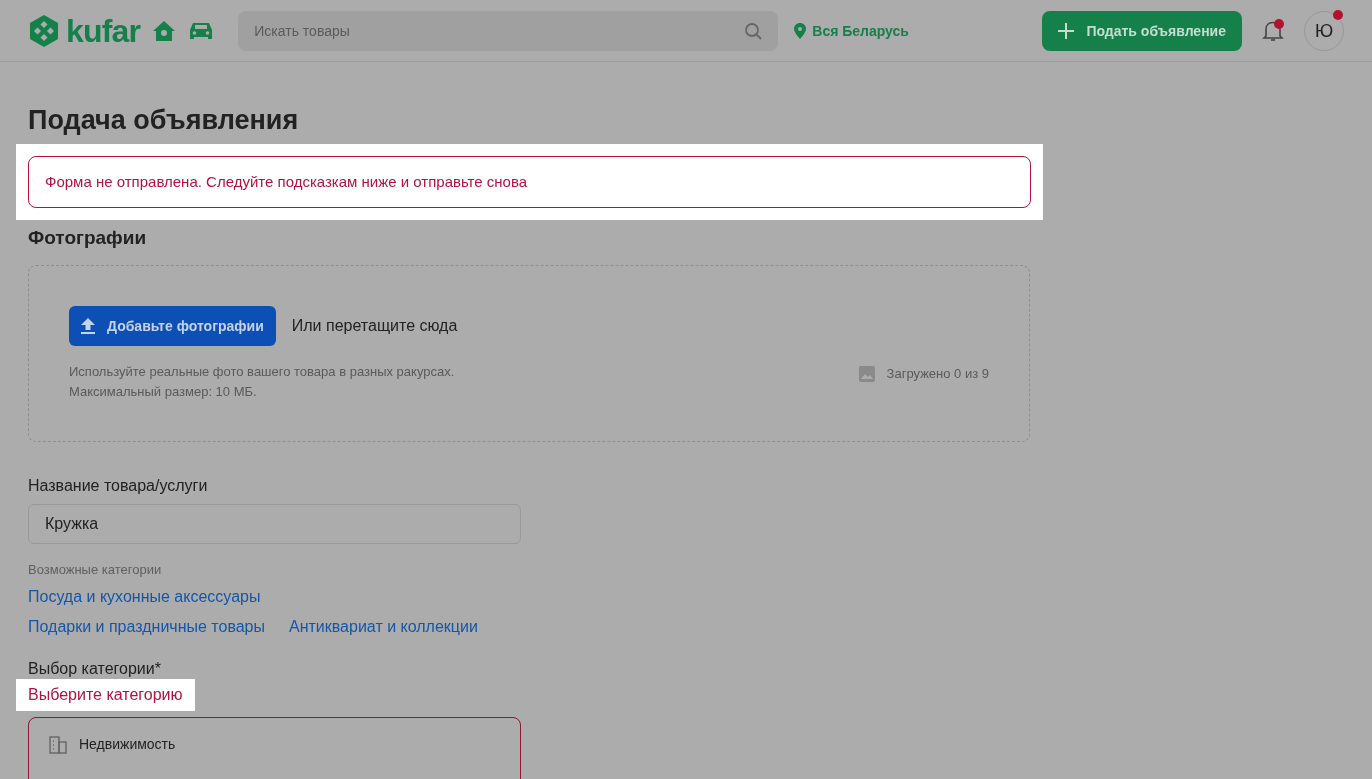 The image size is (1372, 779). What do you see at coordinates (274, 745) in the screenshot?
I see `category-option: Недвижимость` at bounding box center [274, 745].